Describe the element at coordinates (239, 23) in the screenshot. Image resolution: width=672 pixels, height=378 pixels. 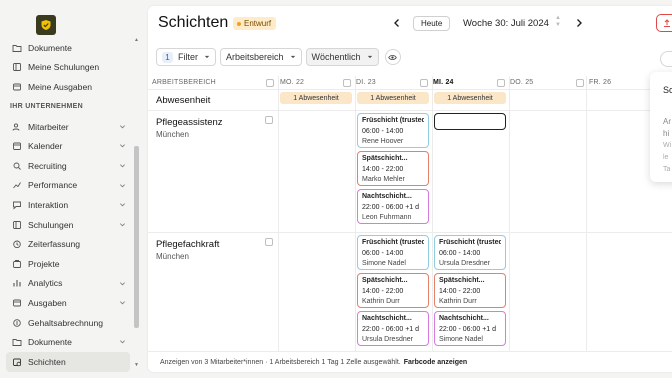
I see `status-dot-icon` at that location.